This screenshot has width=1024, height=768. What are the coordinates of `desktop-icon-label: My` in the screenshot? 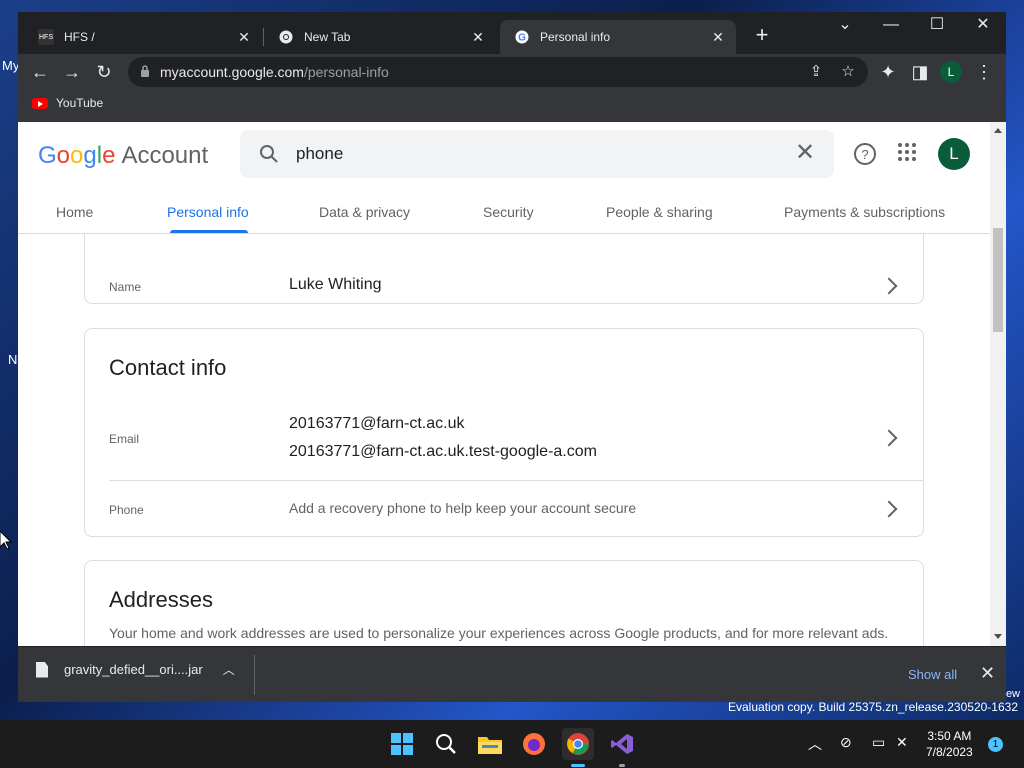 It's located at (10, 65).